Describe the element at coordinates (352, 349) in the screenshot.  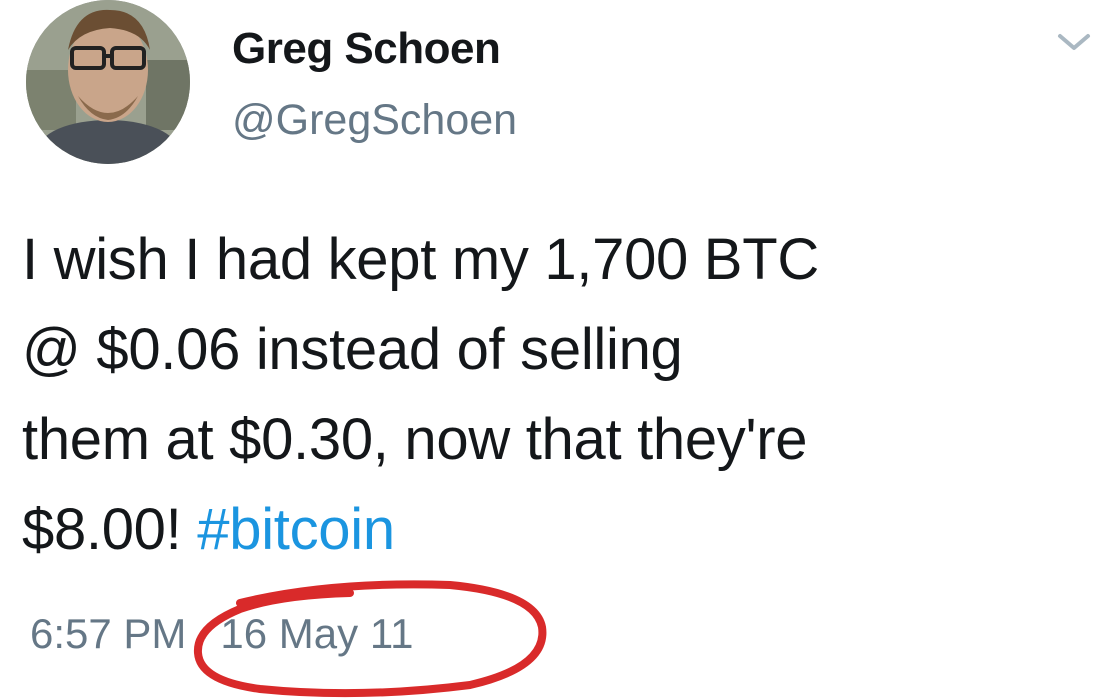
I see `tweet-text-line: @ $0.06 instead of selling` at that location.